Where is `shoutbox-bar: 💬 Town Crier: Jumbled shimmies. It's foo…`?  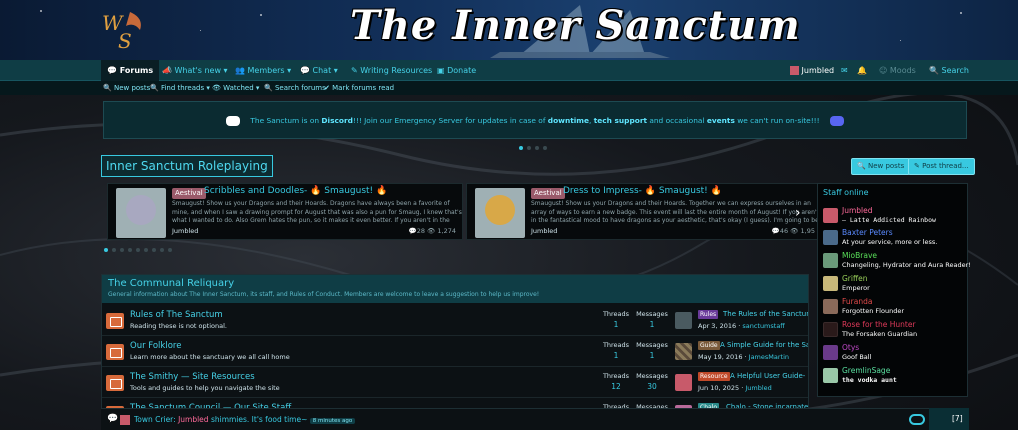
shoutbox-bar: 💬 Town Crier: Jumbled shimmies. It's foo… is located at coordinates (515, 419).